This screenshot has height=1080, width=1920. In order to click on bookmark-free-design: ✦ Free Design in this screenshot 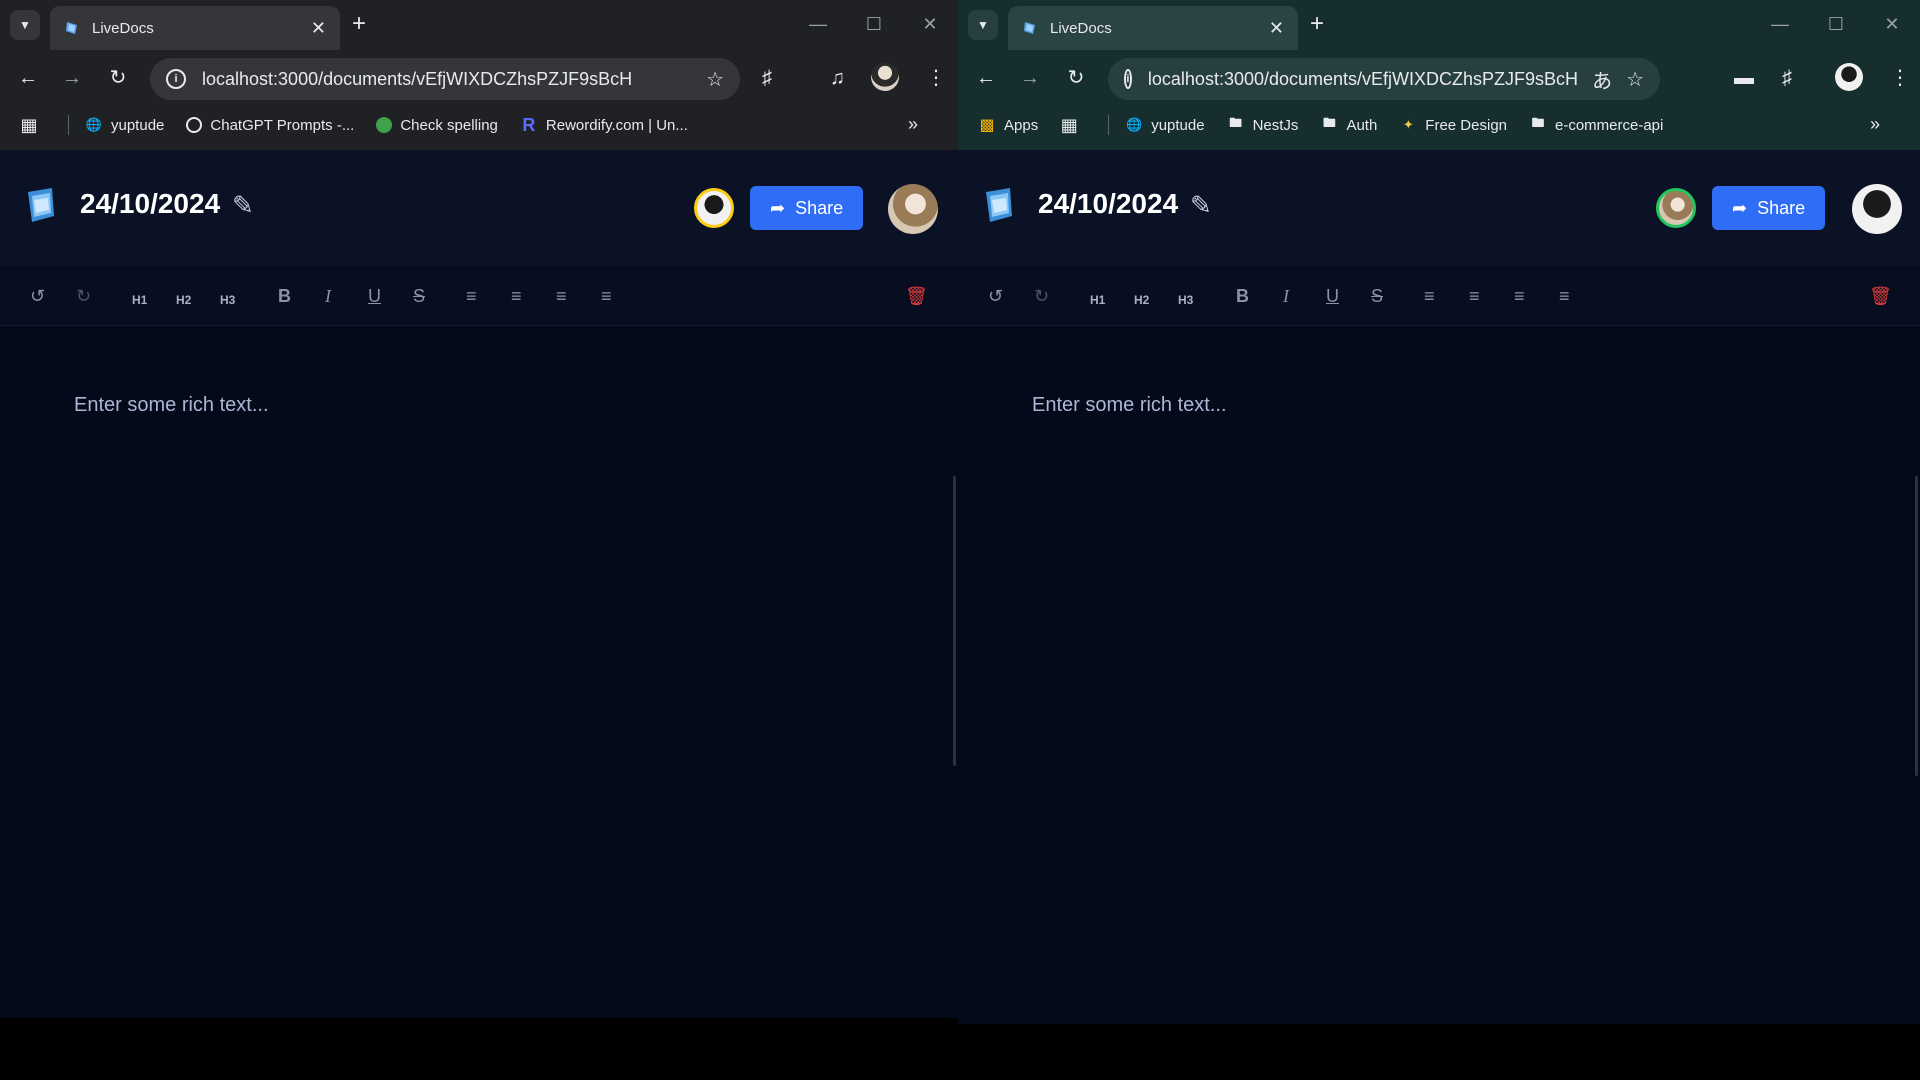, I will do `click(1453, 125)`.